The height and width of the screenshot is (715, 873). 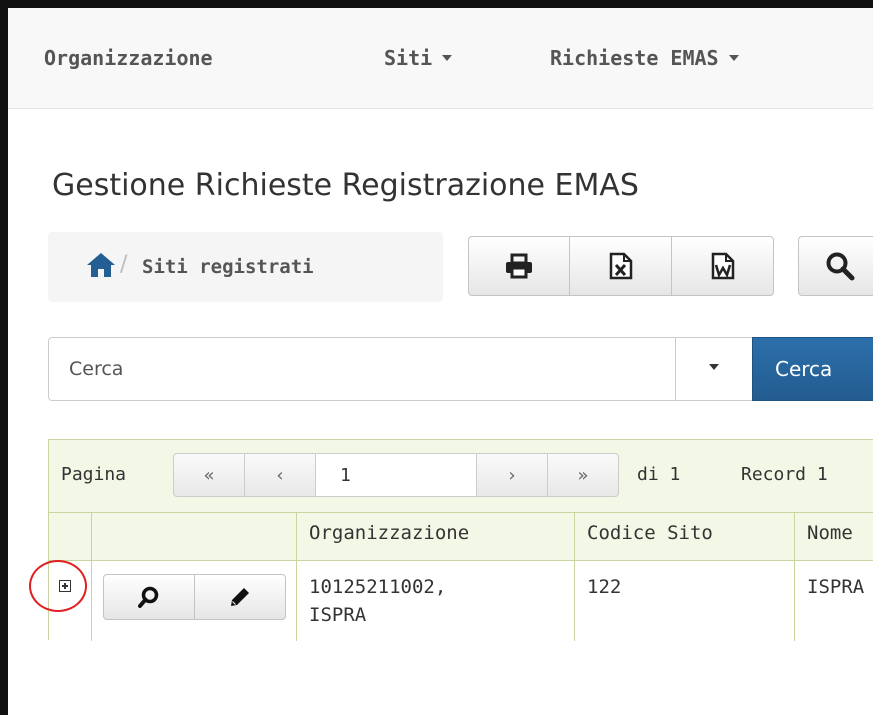 What do you see at coordinates (389, 533) in the screenshot?
I see `column-header-organizzazione: Organizzazione` at bounding box center [389, 533].